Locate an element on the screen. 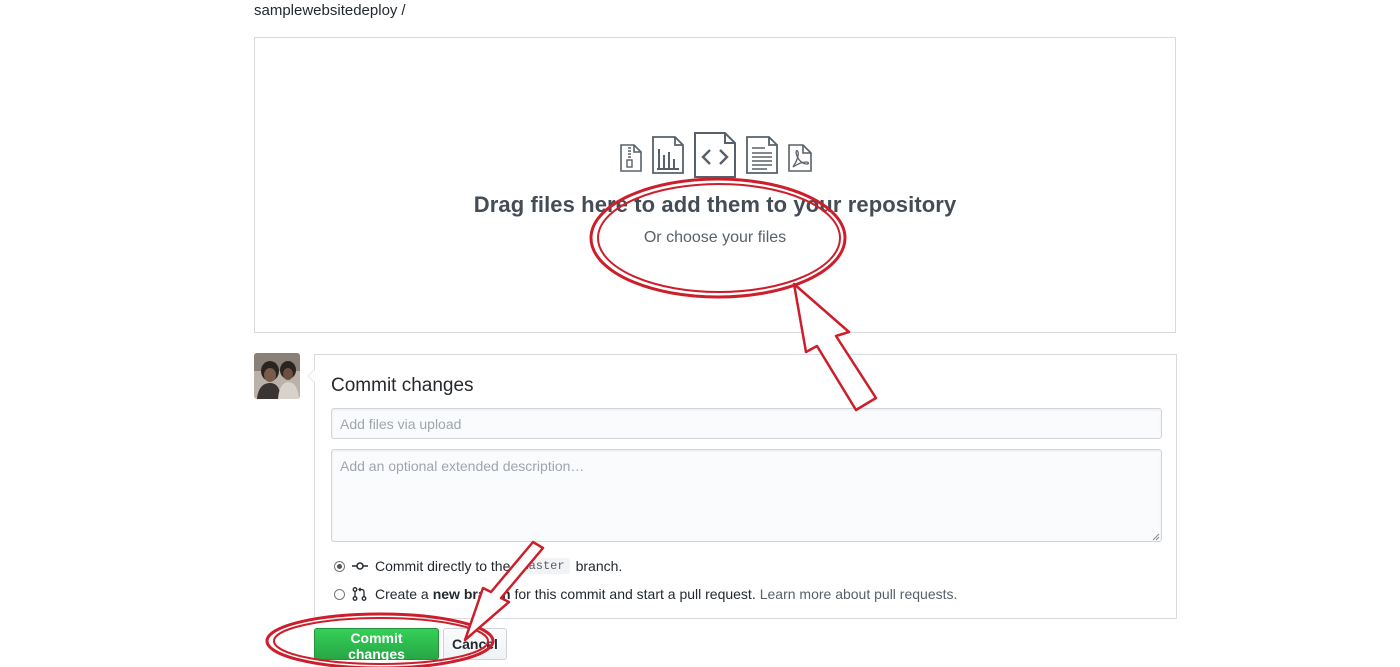  commit-direct-suffix: branch. is located at coordinates (599, 566).